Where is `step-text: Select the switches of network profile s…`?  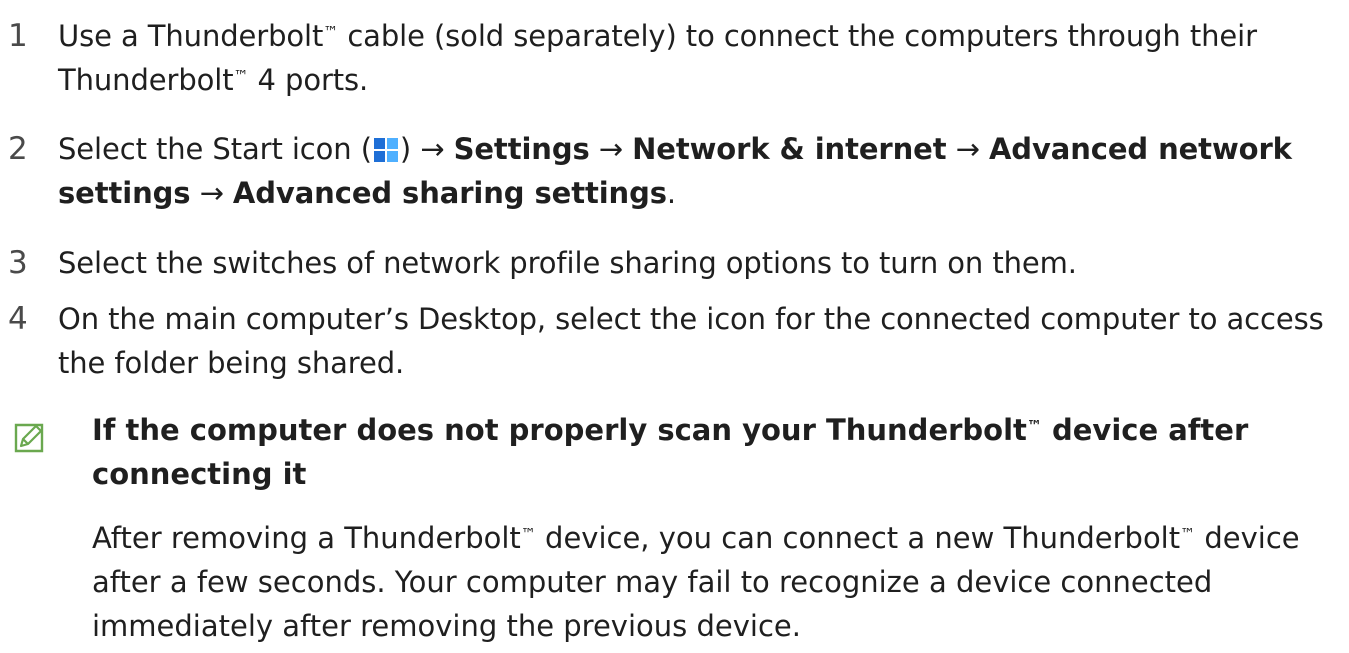 step-text: Select the switches of network profile s… is located at coordinates (567, 263).